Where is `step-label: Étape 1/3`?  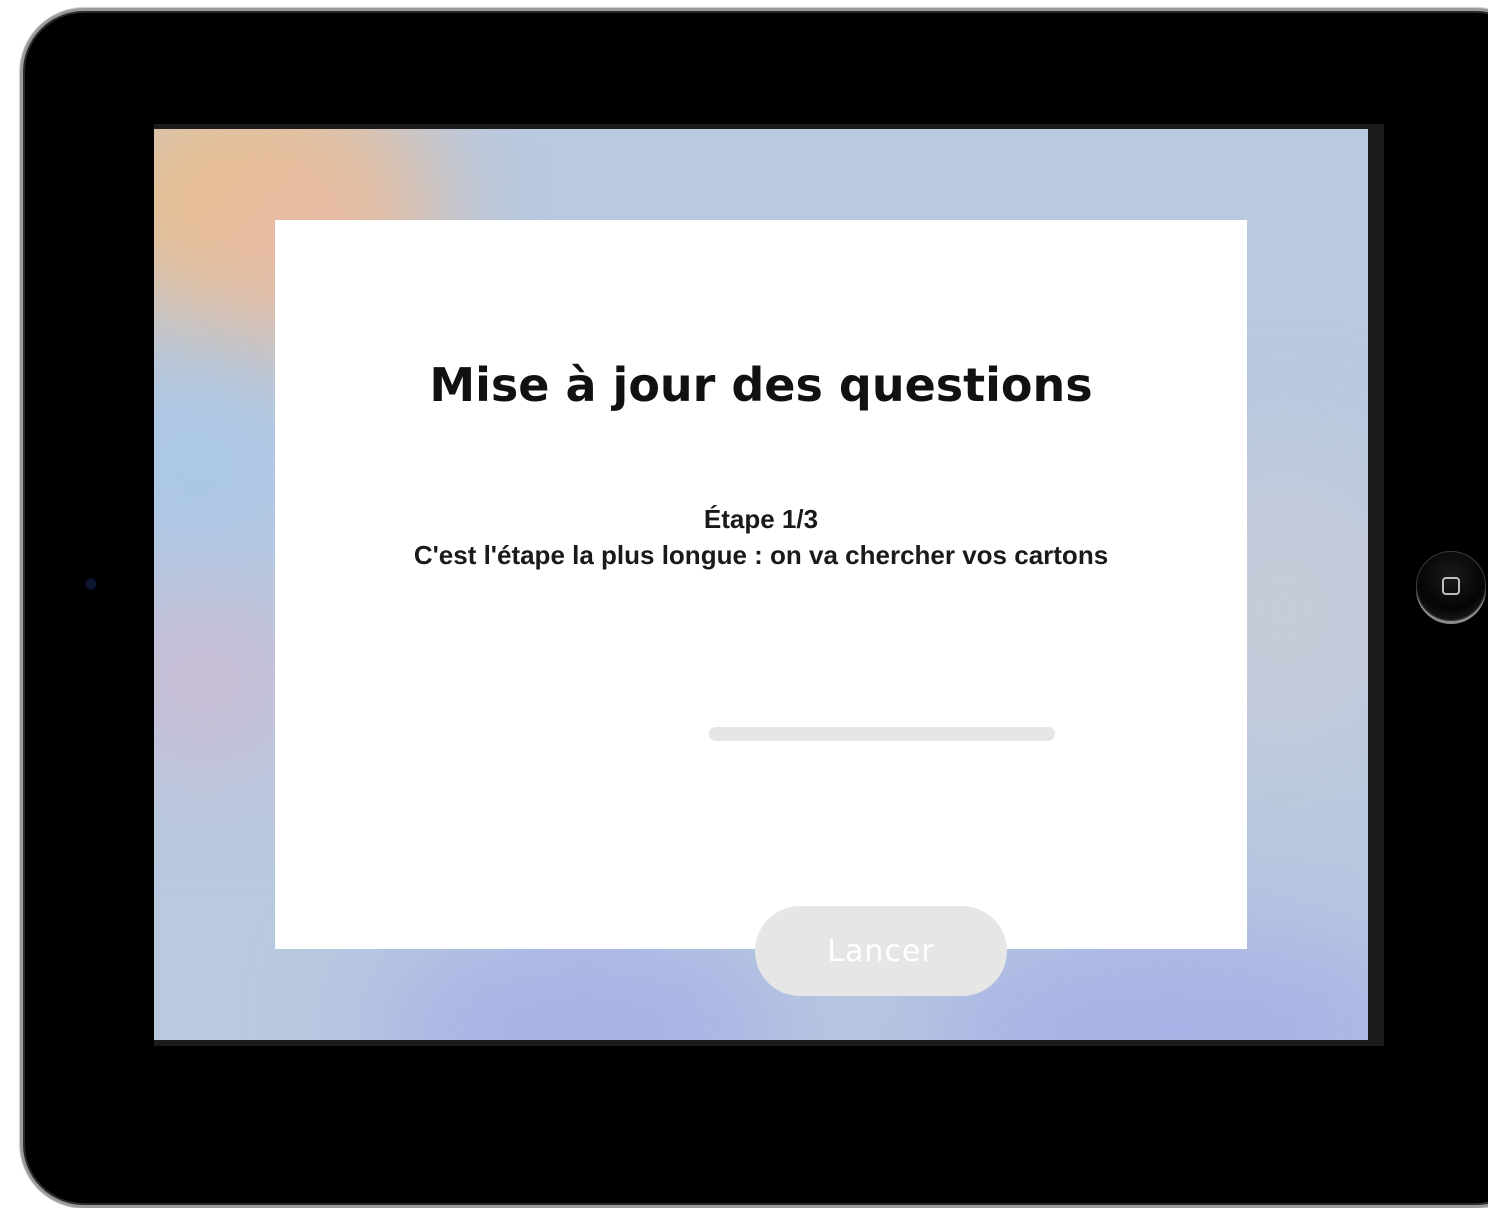
step-label: Étape 1/3 is located at coordinates (761, 519).